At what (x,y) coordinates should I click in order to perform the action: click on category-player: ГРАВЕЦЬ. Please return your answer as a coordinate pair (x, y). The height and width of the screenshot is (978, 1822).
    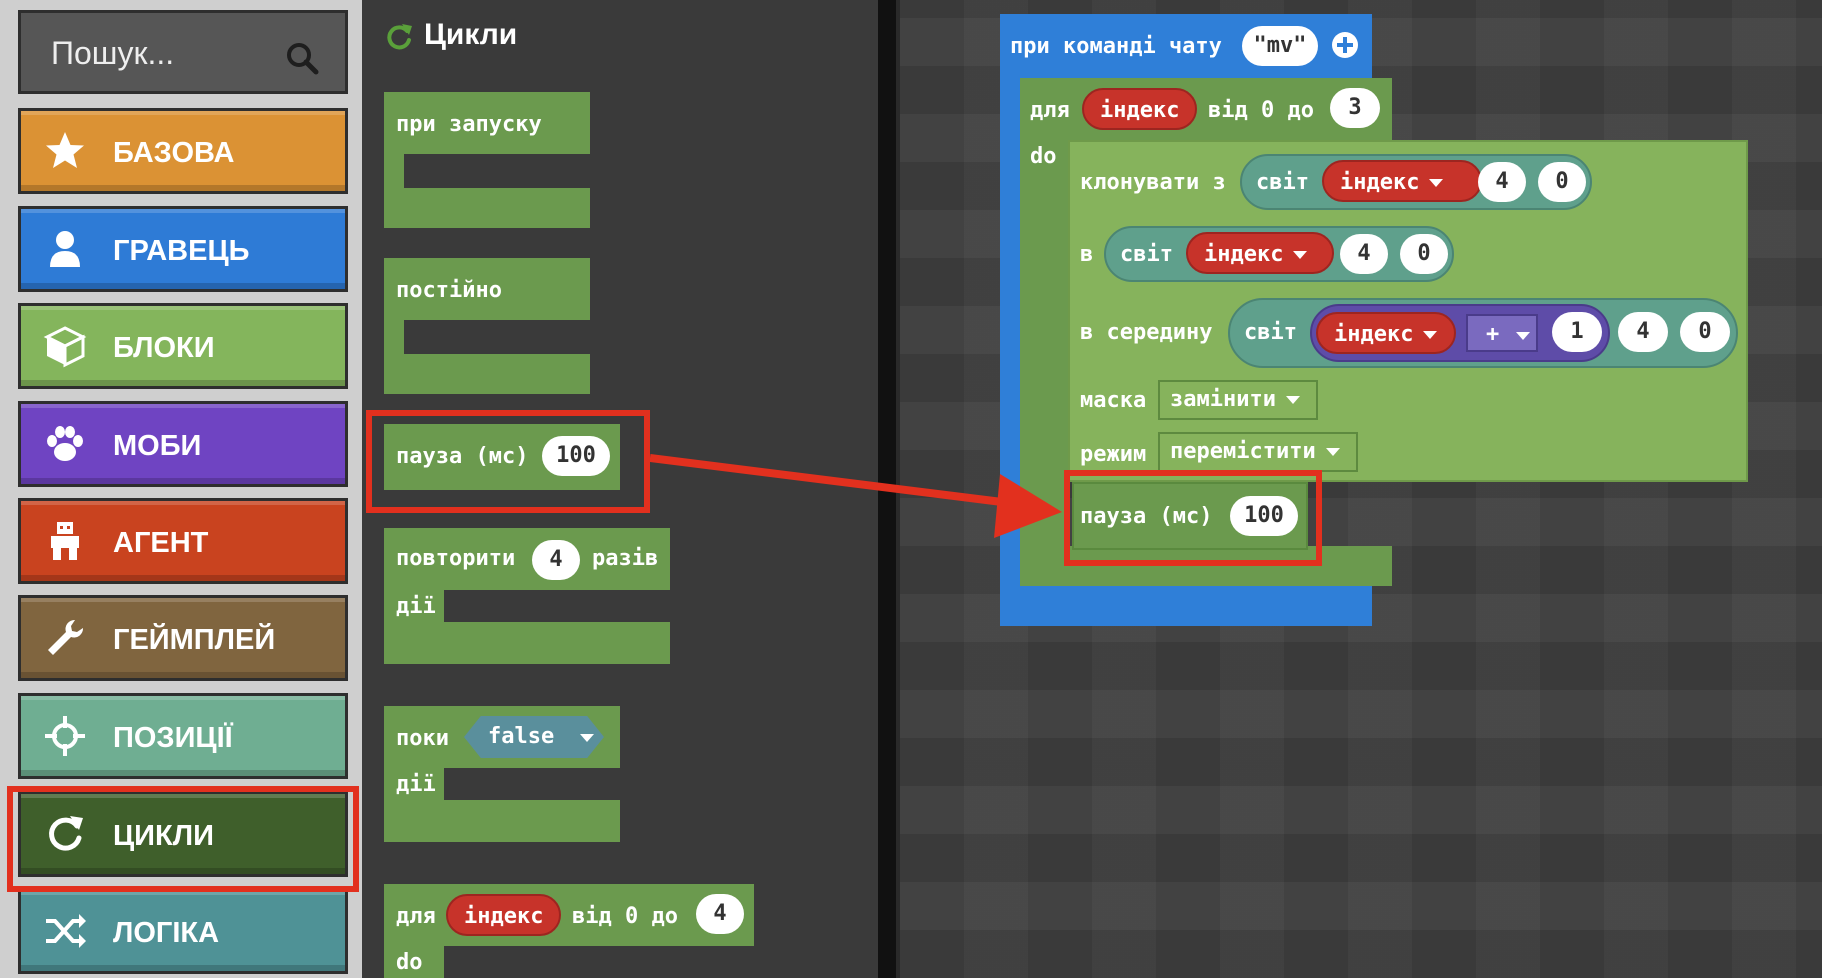
    Looking at the image, I should click on (183, 249).